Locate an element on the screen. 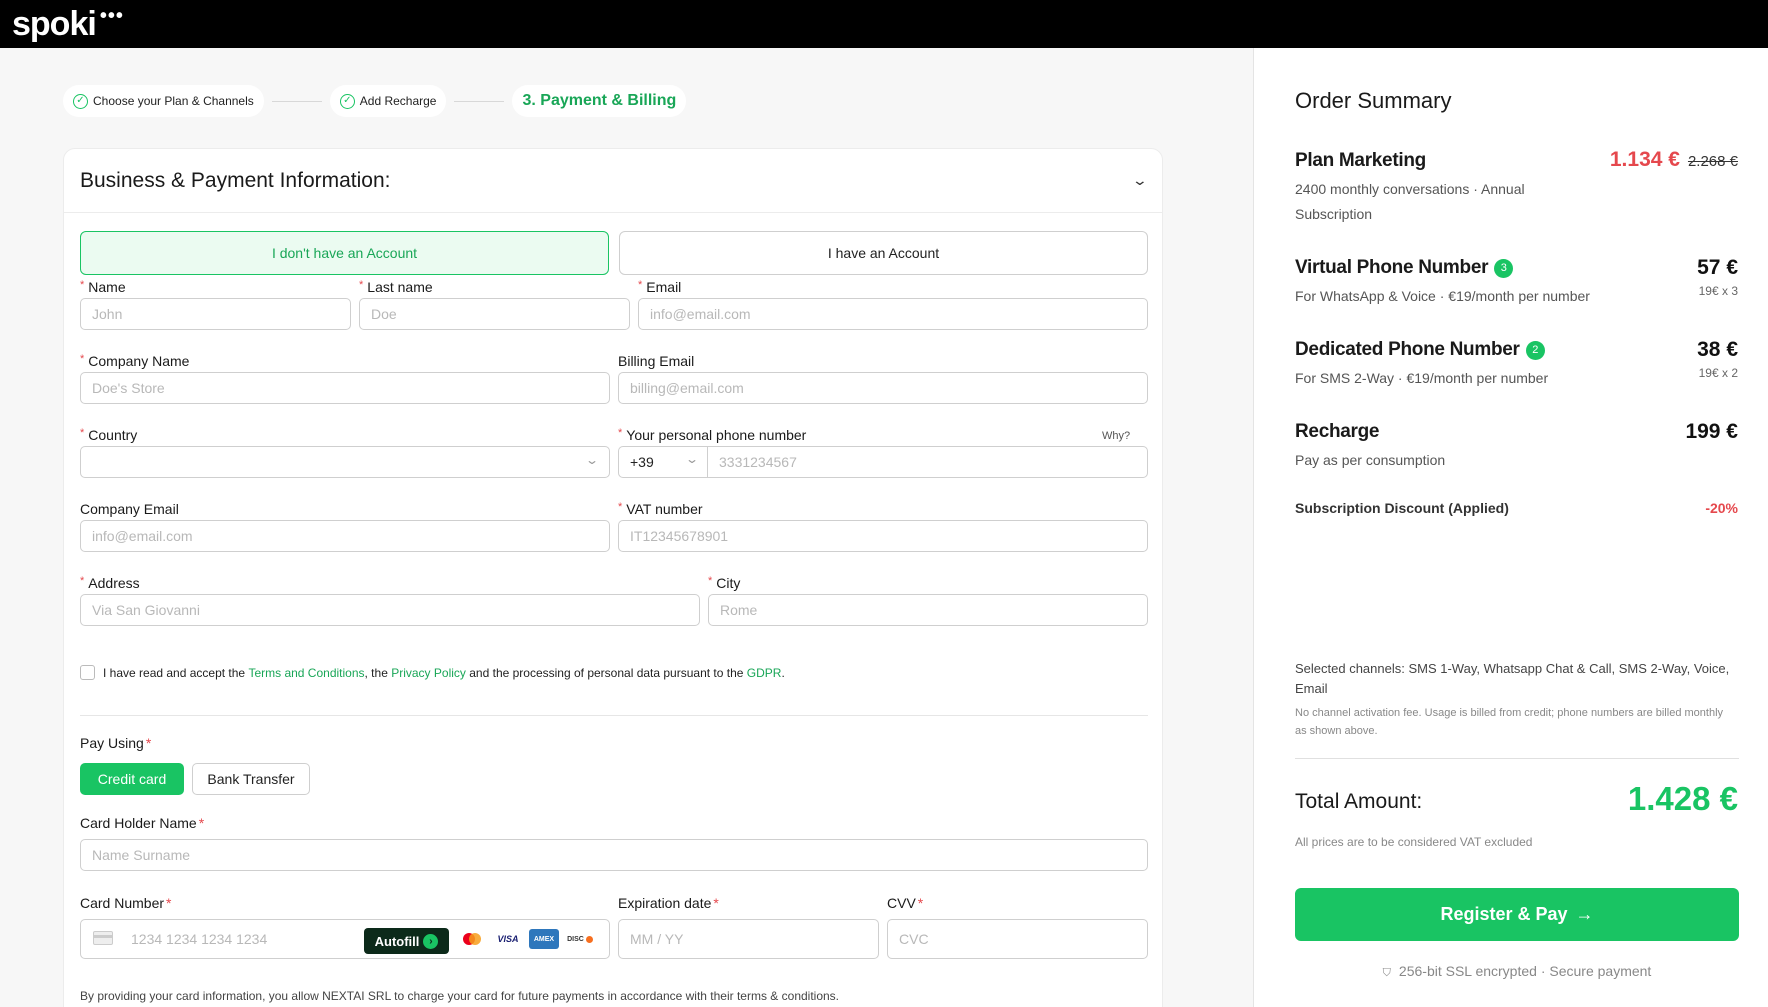  total-label: Total Amount: is located at coordinates (1359, 801).